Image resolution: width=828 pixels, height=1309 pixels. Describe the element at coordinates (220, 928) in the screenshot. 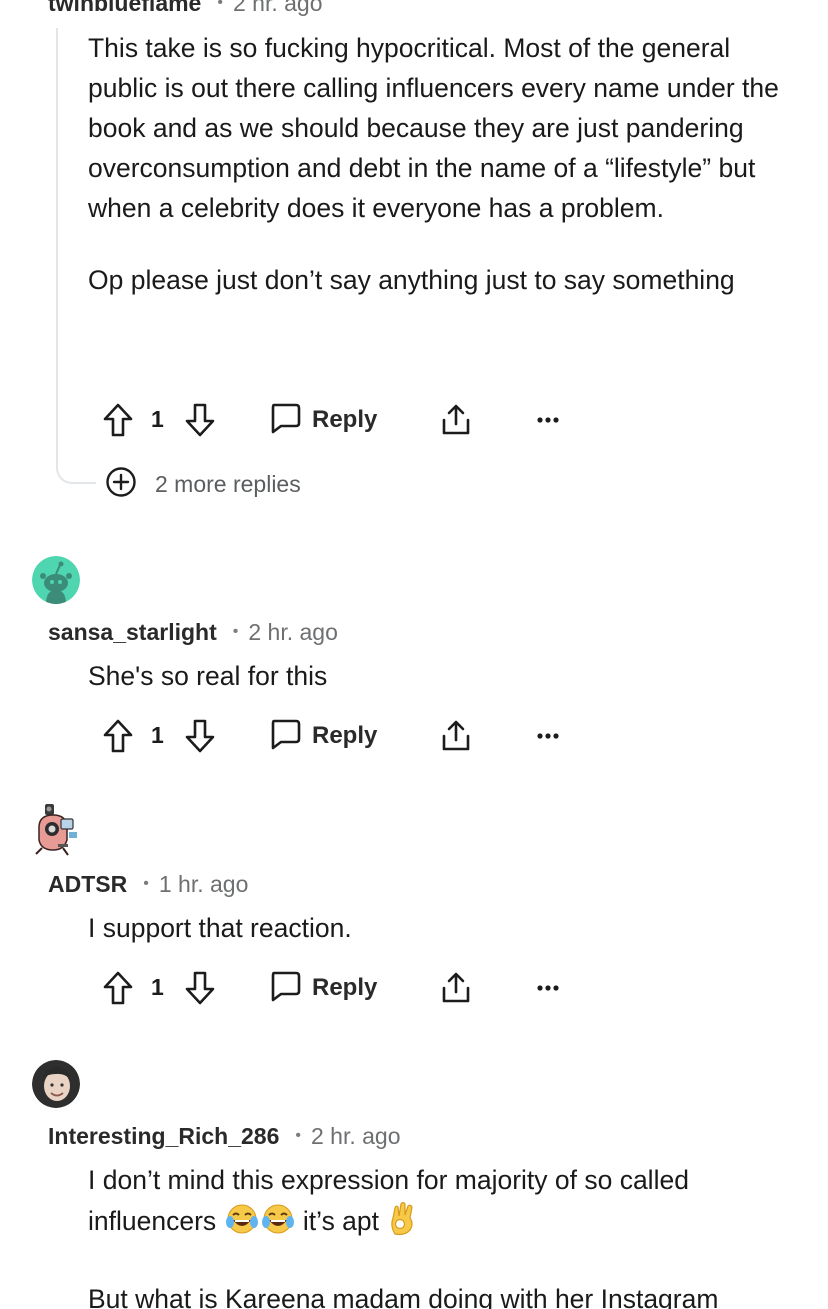

I see `comment-paragraph: I support that reaction.` at that location.